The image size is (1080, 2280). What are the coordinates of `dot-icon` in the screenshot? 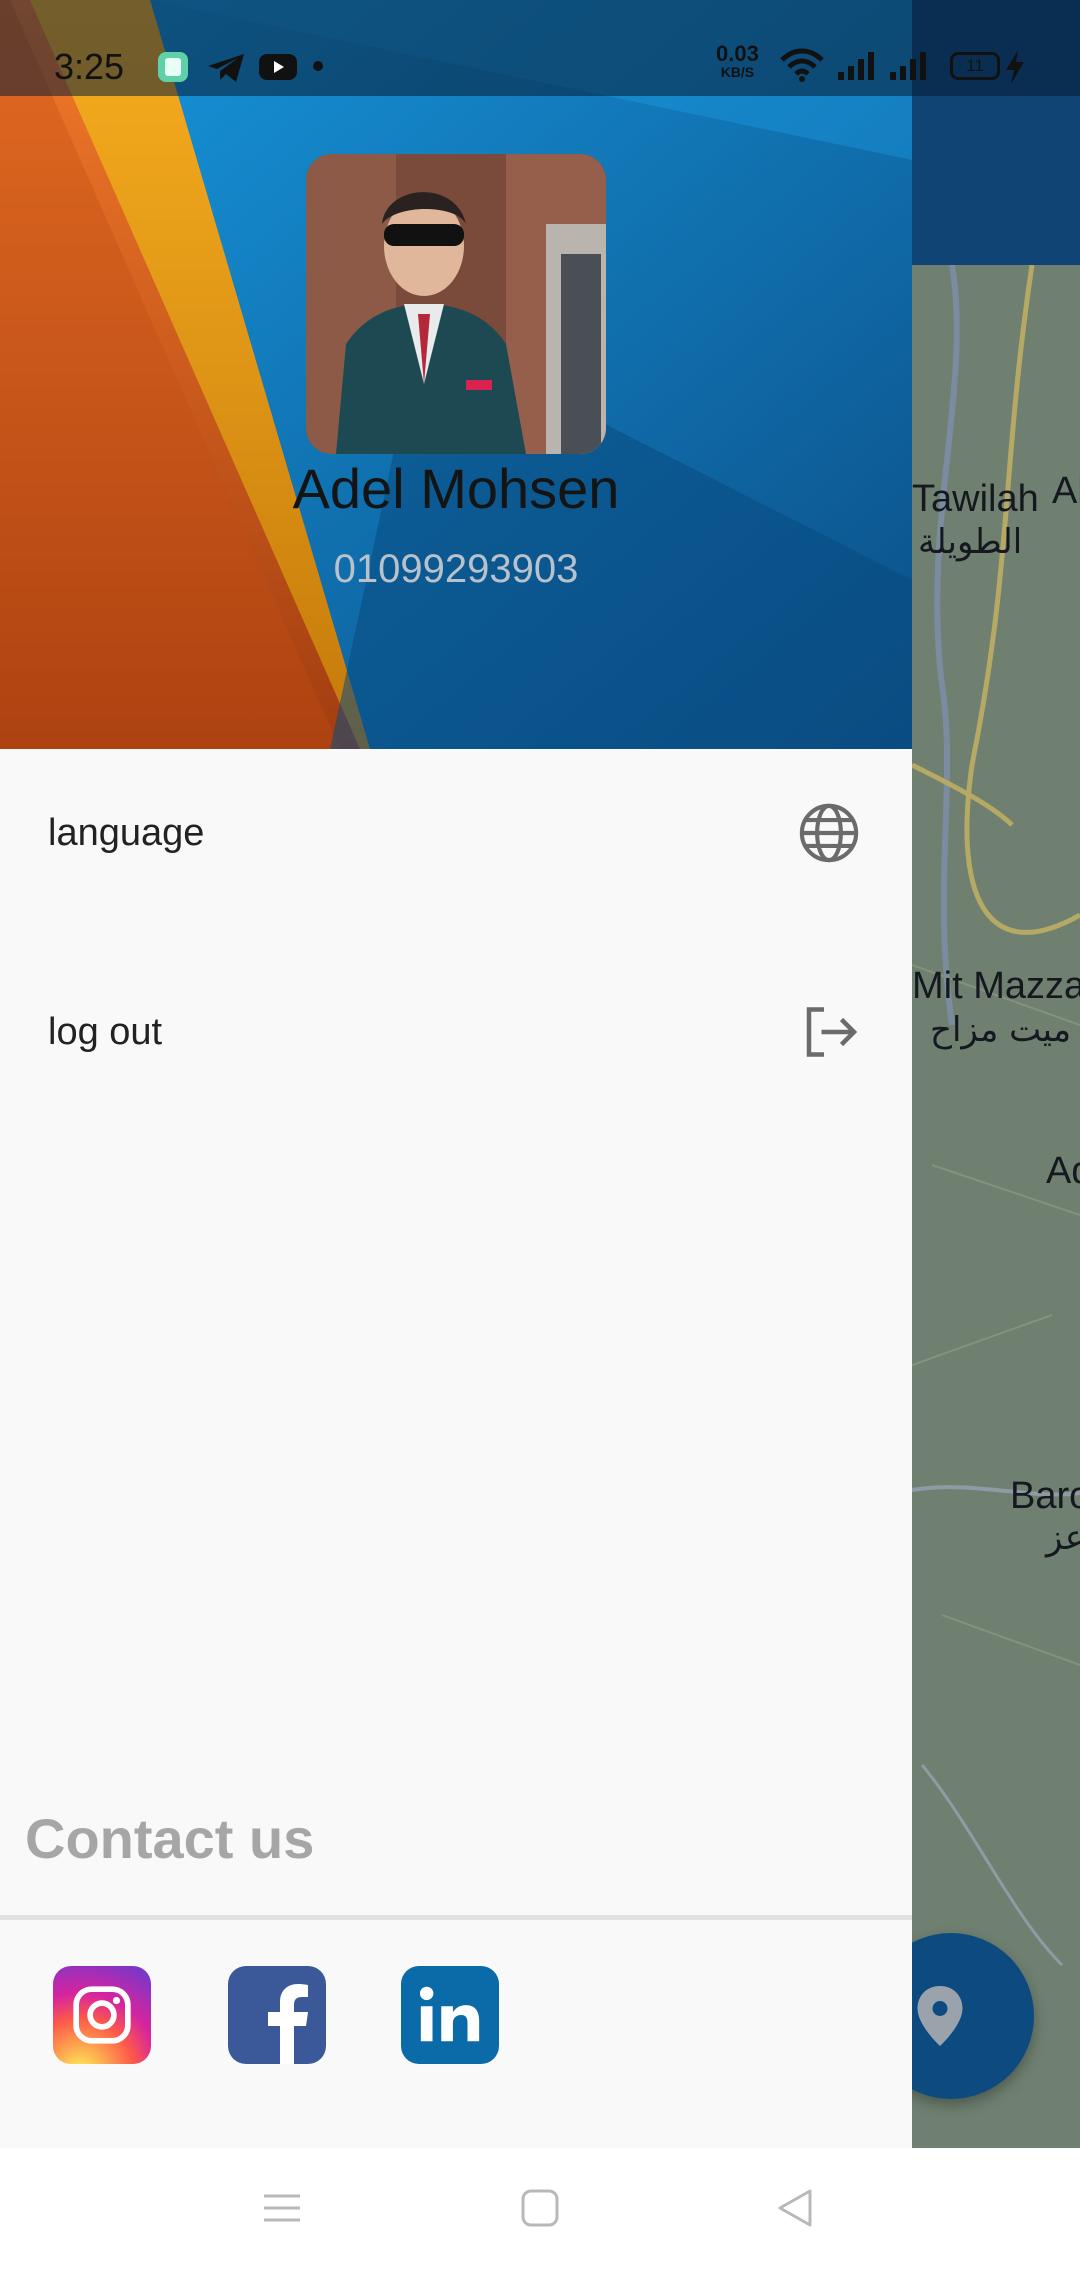 It's located at (318, 66).